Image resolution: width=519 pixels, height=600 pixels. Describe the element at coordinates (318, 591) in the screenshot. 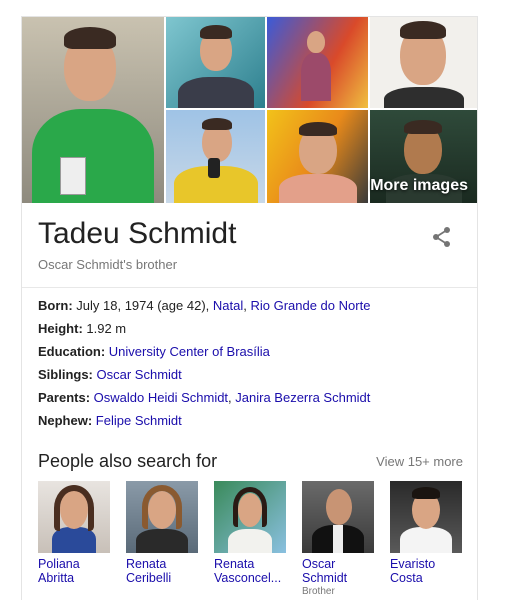

I see `relation-label: Brother` at that location.